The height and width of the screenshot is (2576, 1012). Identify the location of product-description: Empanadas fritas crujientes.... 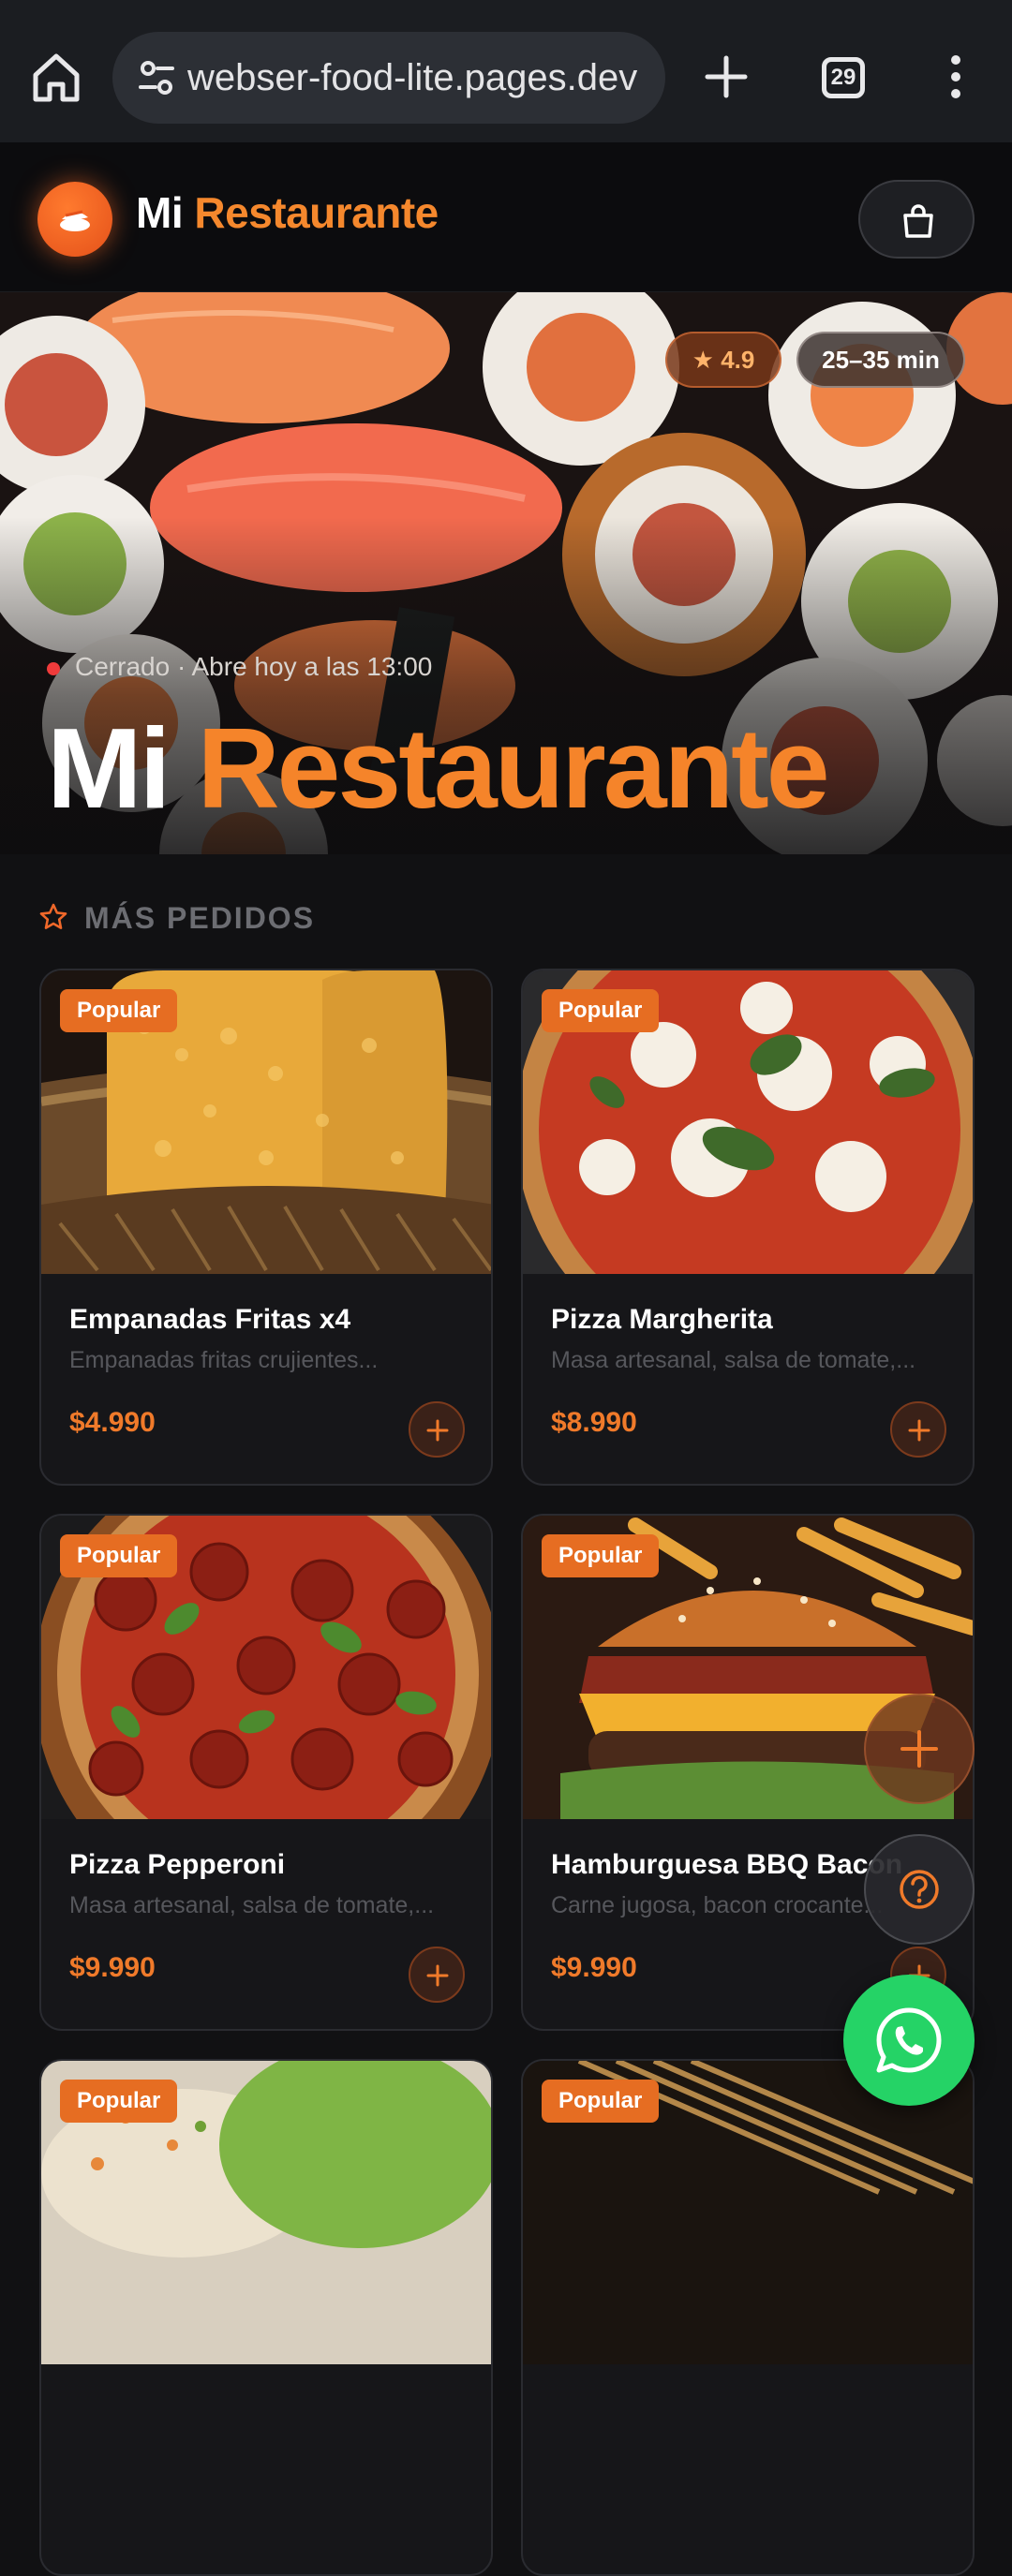
(224, 1360).